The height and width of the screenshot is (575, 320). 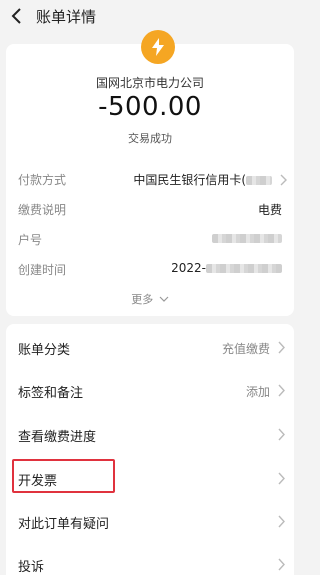 I want to click on lightning-icon, so click(x=158, y=47).